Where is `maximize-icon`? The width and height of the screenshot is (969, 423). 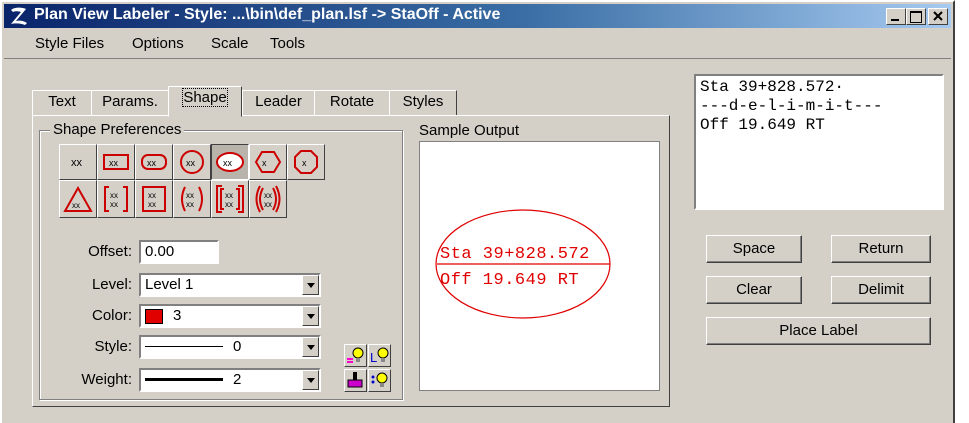 maximize-icon is located at coordinates (916, 17).